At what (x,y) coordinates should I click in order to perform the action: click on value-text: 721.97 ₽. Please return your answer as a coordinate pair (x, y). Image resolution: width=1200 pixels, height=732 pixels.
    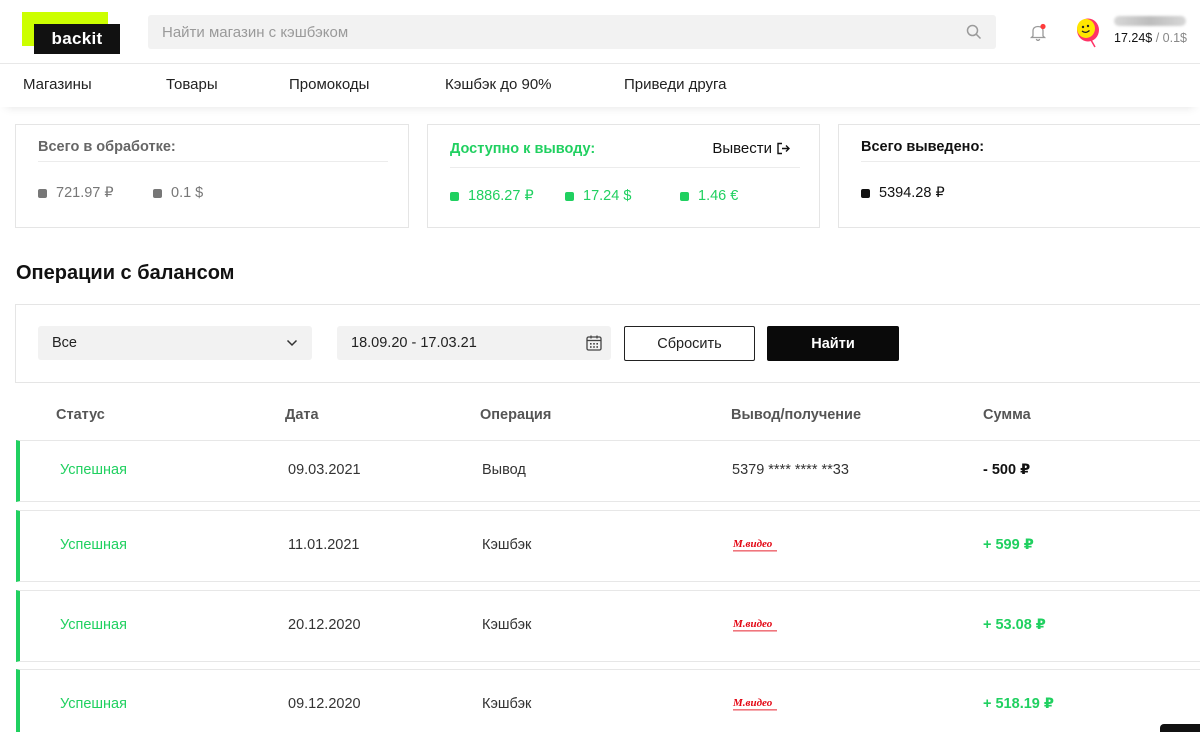
    Looking at the image, I should click on (85, 193).